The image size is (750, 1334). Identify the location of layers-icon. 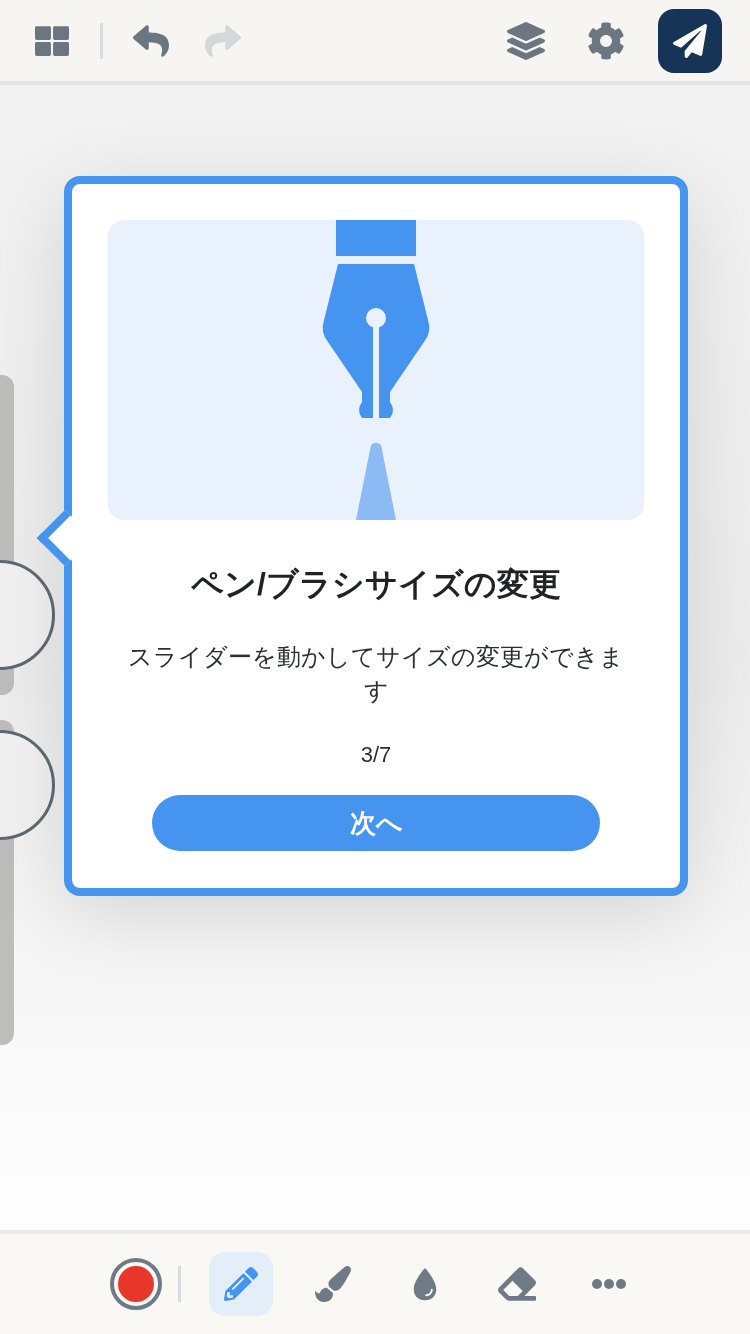
(526, 40).